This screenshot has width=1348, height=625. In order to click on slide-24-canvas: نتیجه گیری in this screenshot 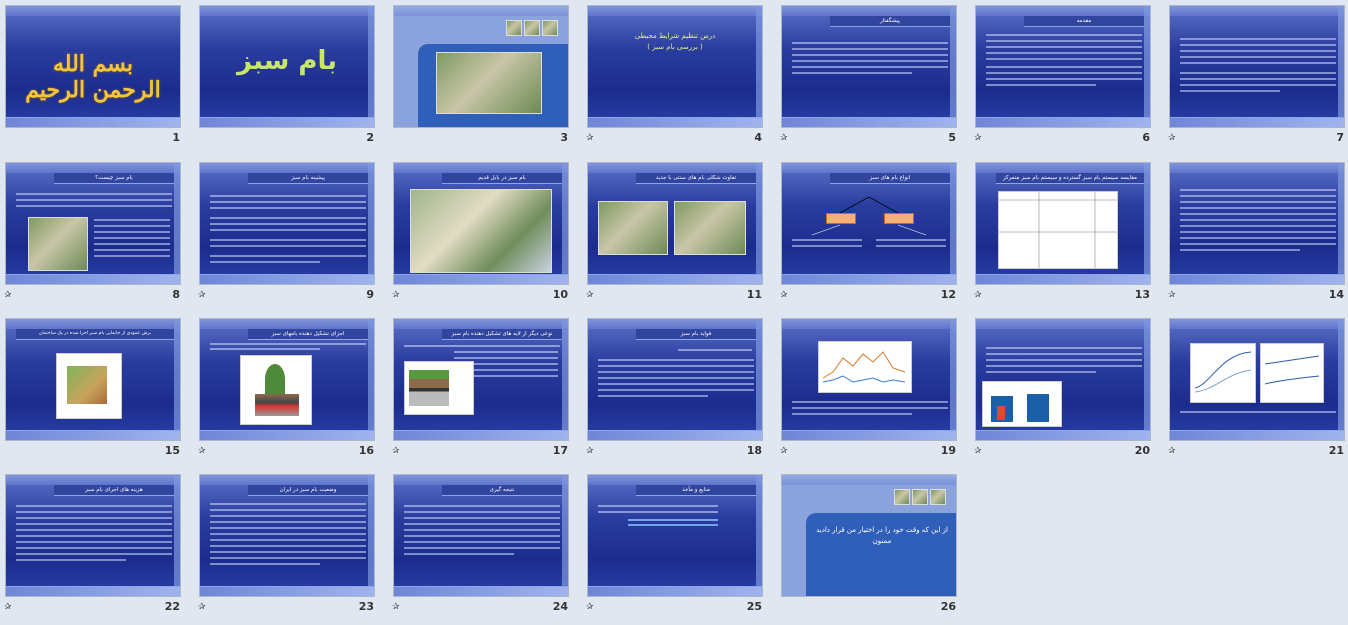, I will do `click(481, 535)`.